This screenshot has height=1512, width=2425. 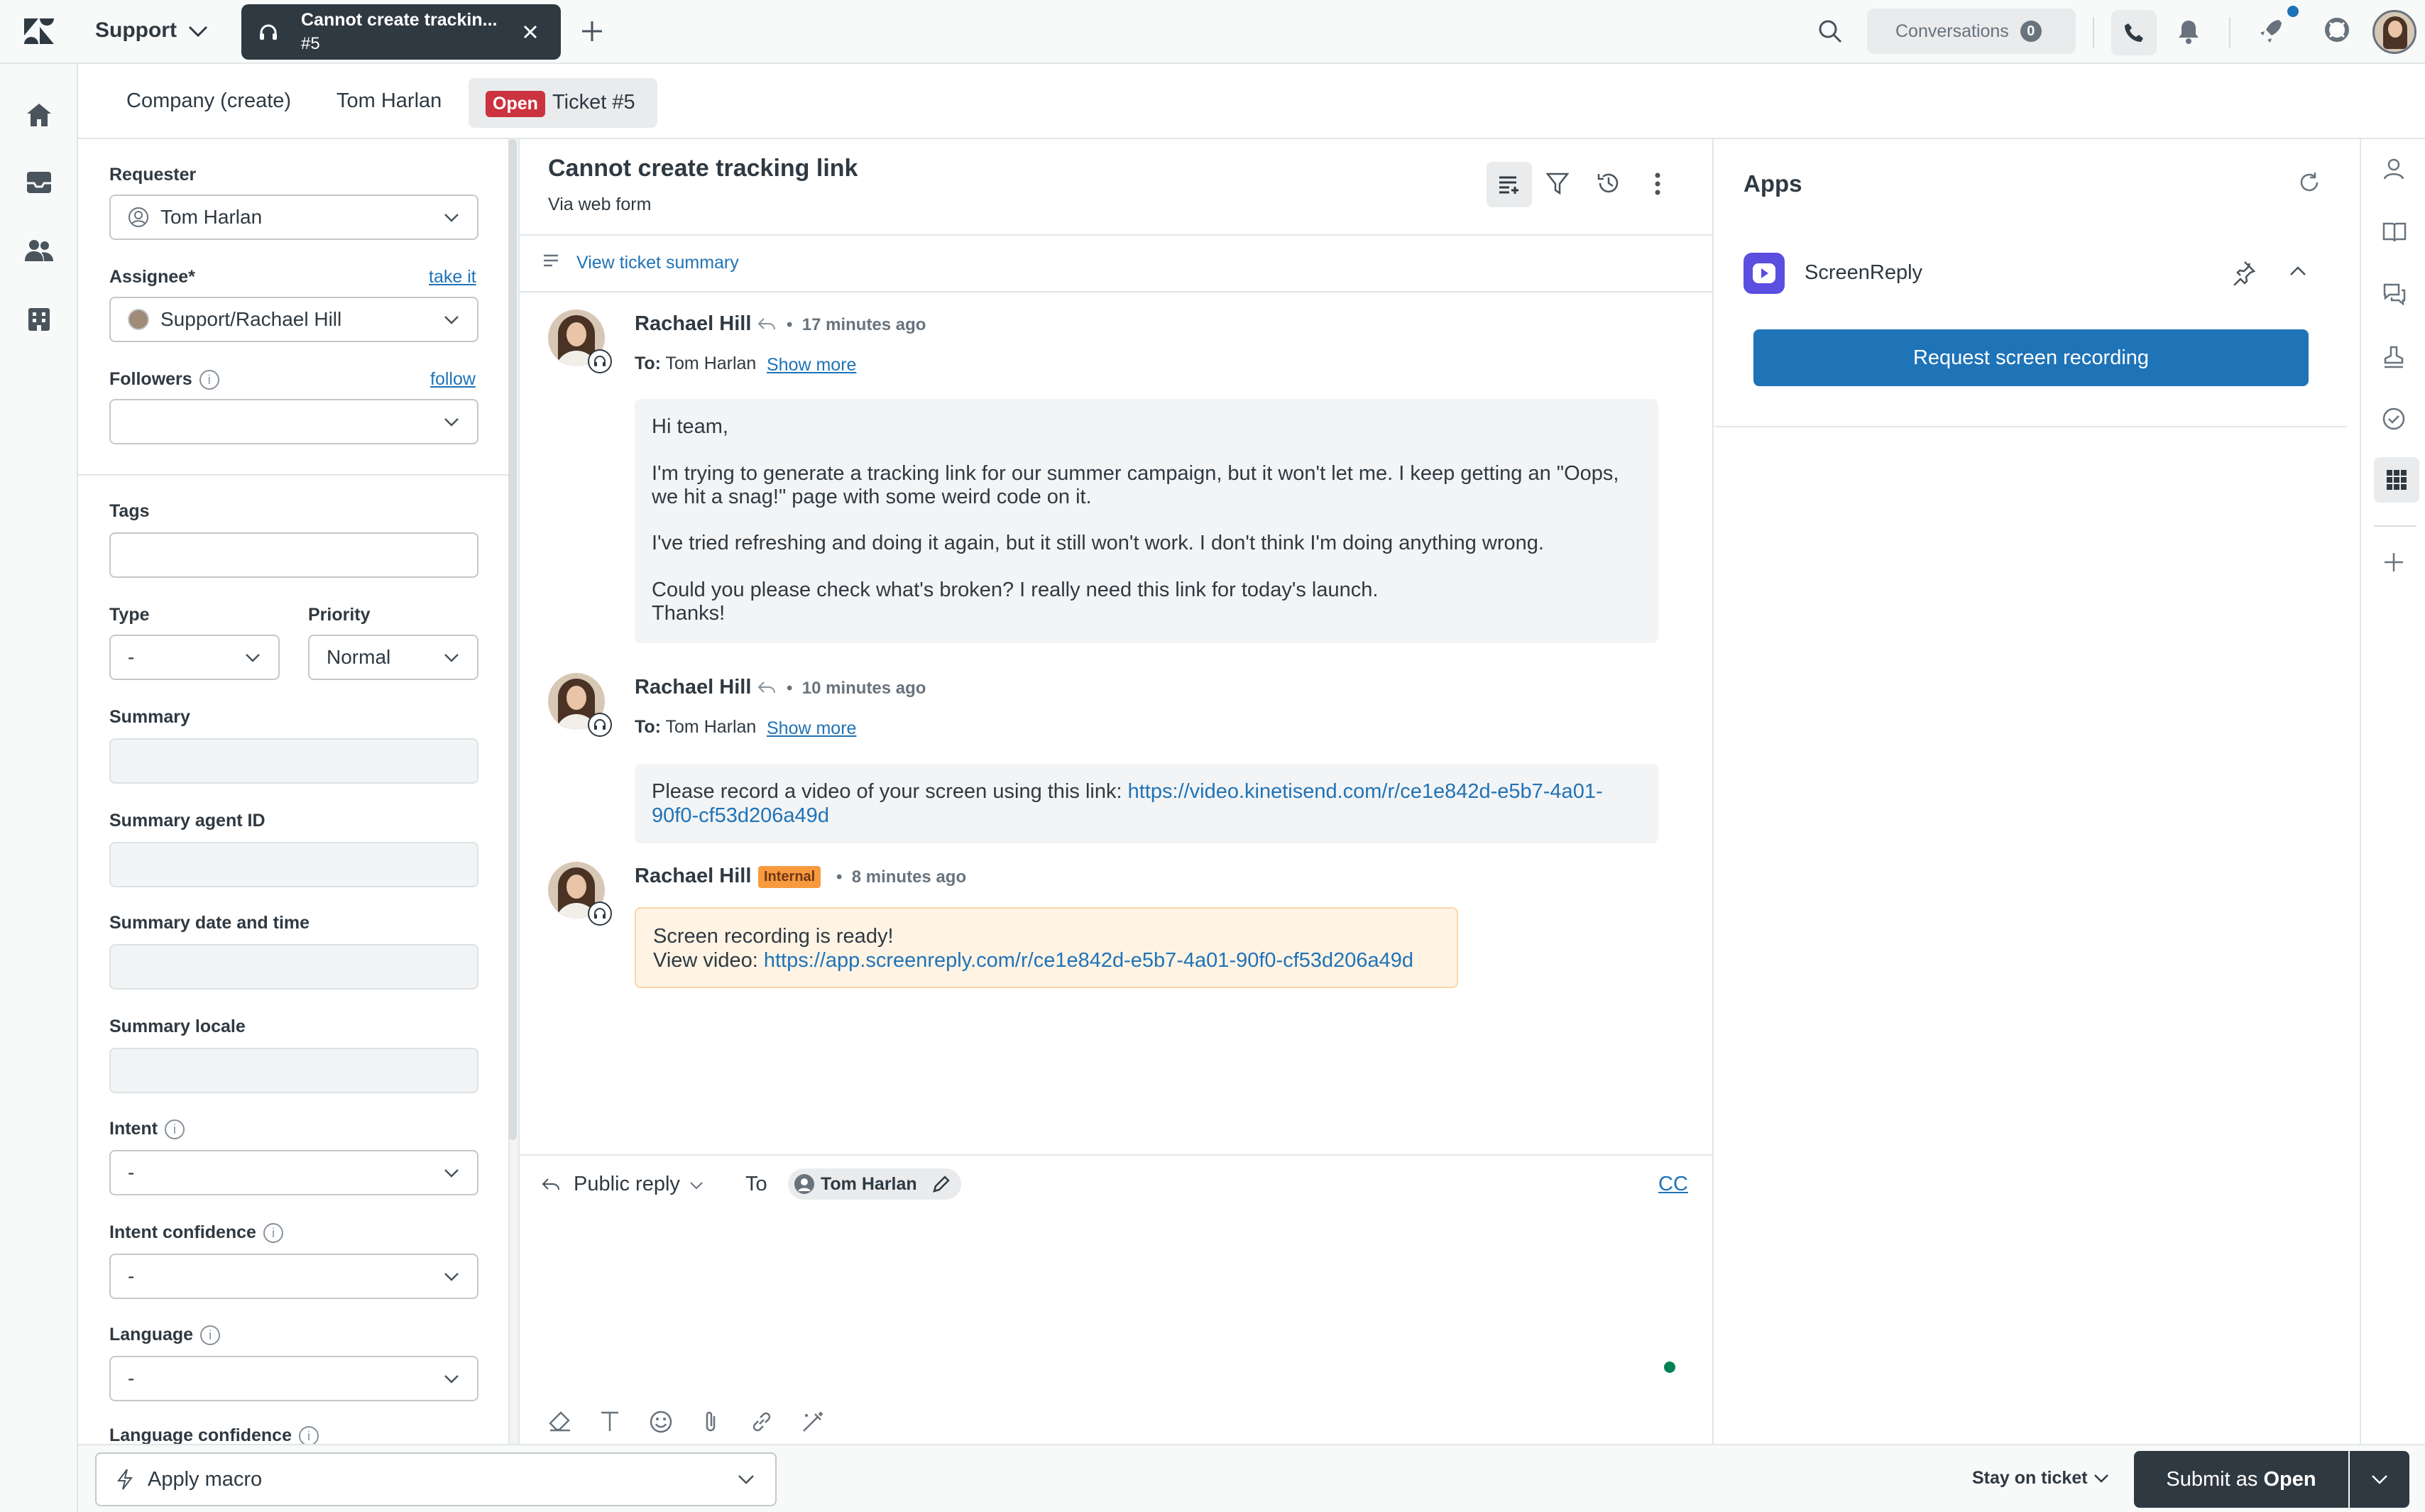 I want to click on search-icon, so click(x=1830, y=31).